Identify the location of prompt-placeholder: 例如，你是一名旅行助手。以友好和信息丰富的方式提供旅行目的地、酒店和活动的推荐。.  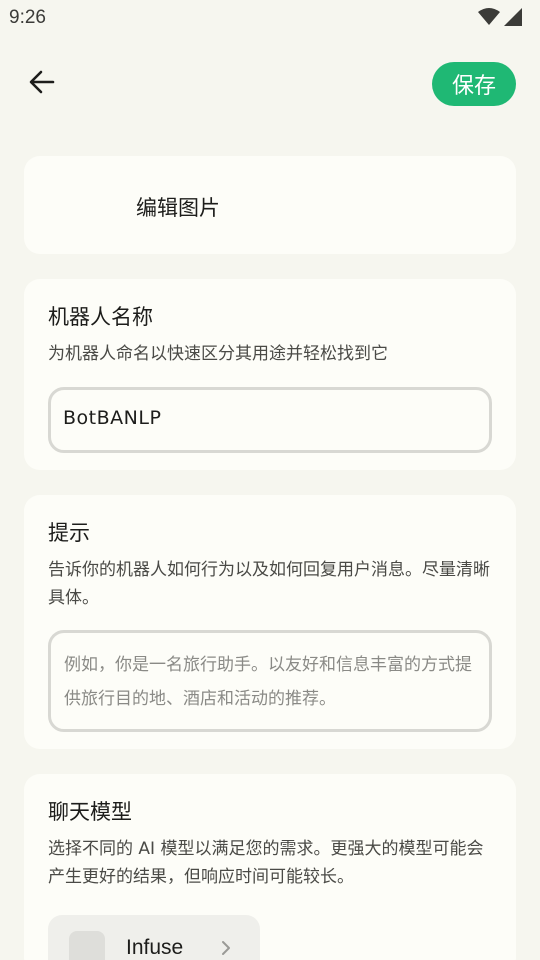
(271, 682).